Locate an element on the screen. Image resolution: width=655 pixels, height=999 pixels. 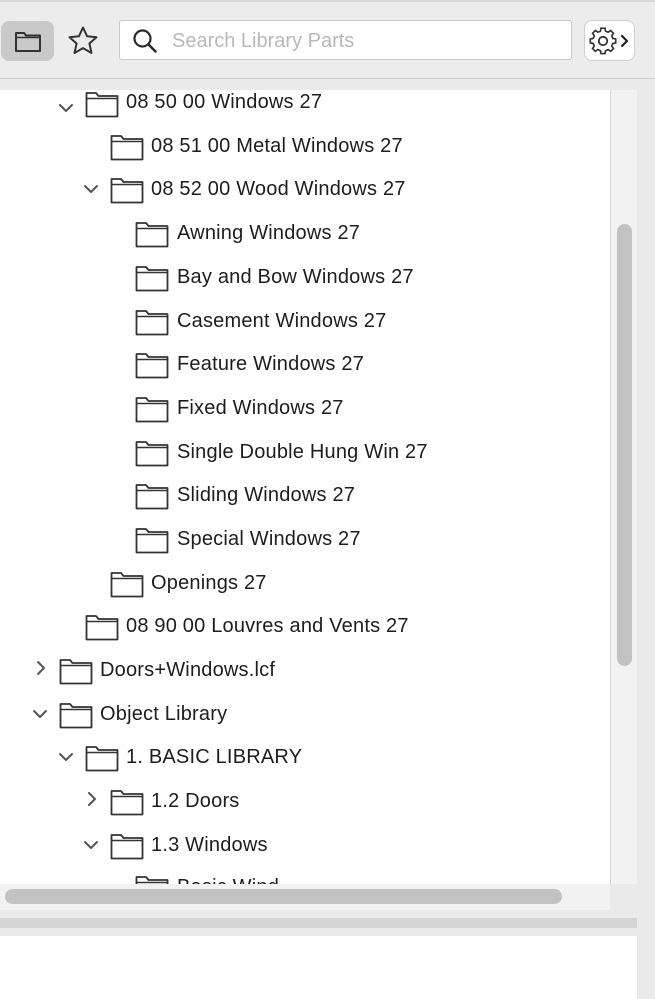
tree-item: Bay and Bow Windows 27 is located at coordinates (305, 286).